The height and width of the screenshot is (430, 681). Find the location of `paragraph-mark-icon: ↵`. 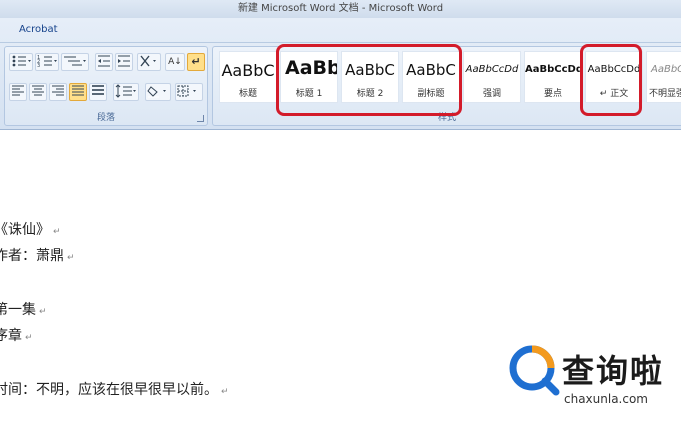

paragraph-mark-icon: ↵ is located at coordinates (196, 61).